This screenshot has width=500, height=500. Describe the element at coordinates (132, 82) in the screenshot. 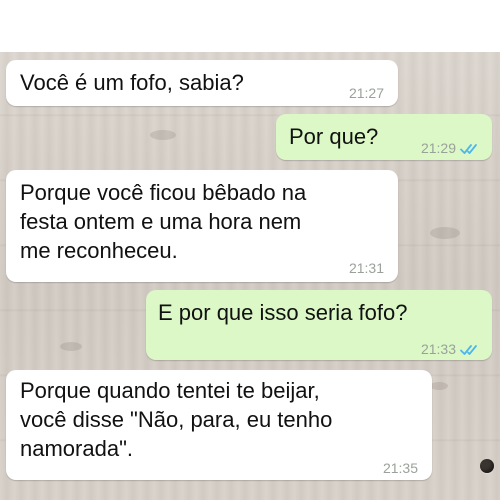

I see `message-text: Você é um fofo, sabia?` at that location.